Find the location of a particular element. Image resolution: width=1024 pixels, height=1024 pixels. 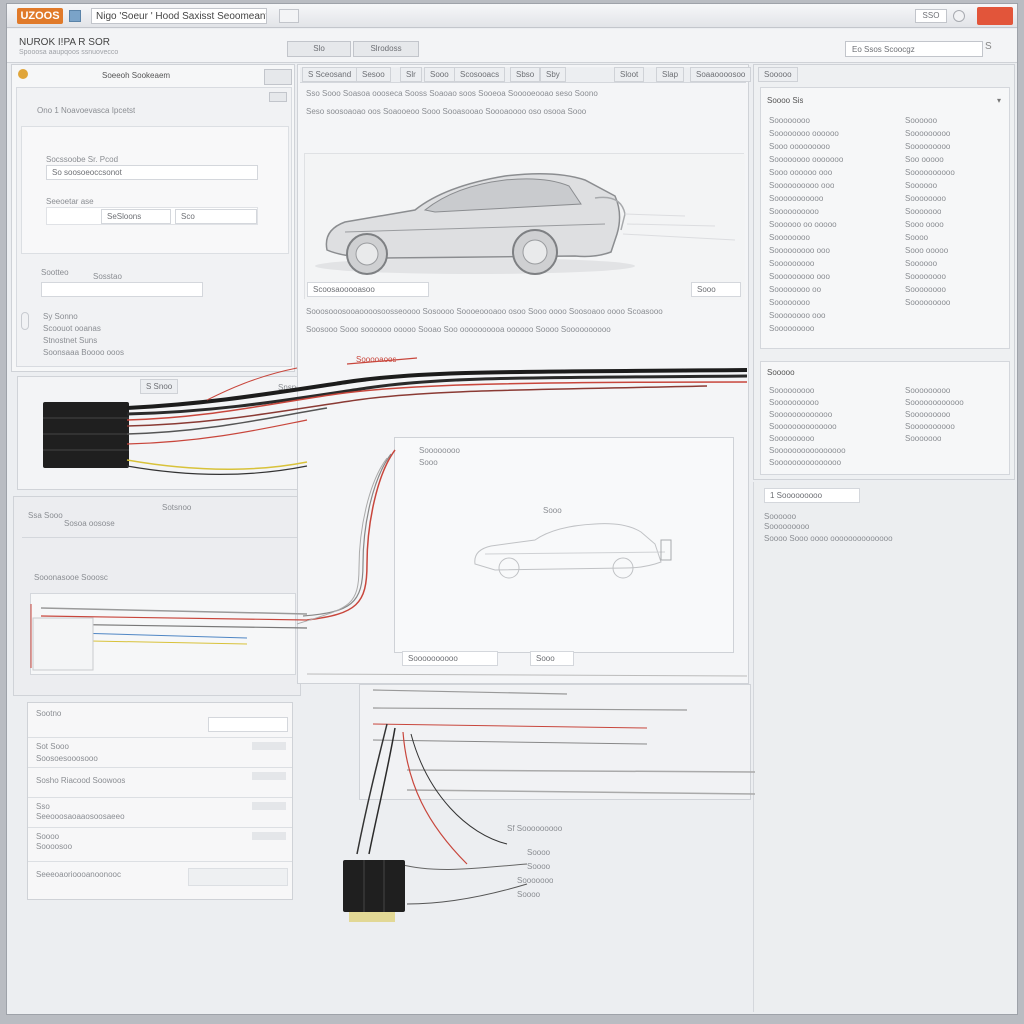

section3-input is located at coordinates (122, 289).